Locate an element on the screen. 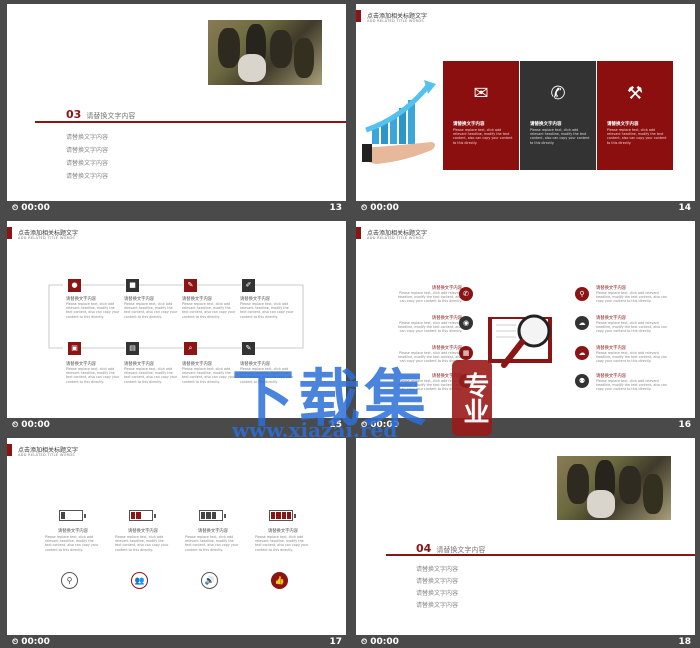 Image resolution: width=700 pixels, height=648 pixels. globe-icon: ◉ is located at coordinates (466, 323).